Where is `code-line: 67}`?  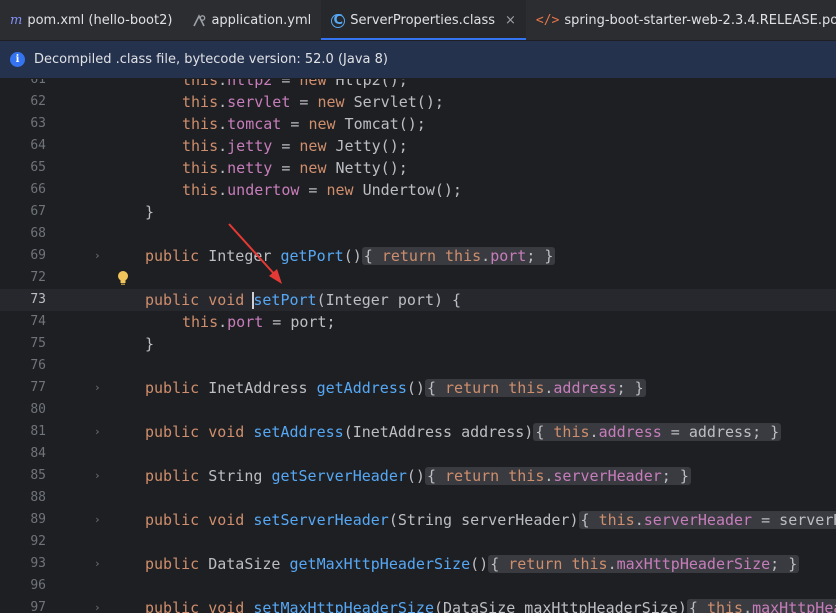 code-line: 67} is located at coordinates (418, 212).